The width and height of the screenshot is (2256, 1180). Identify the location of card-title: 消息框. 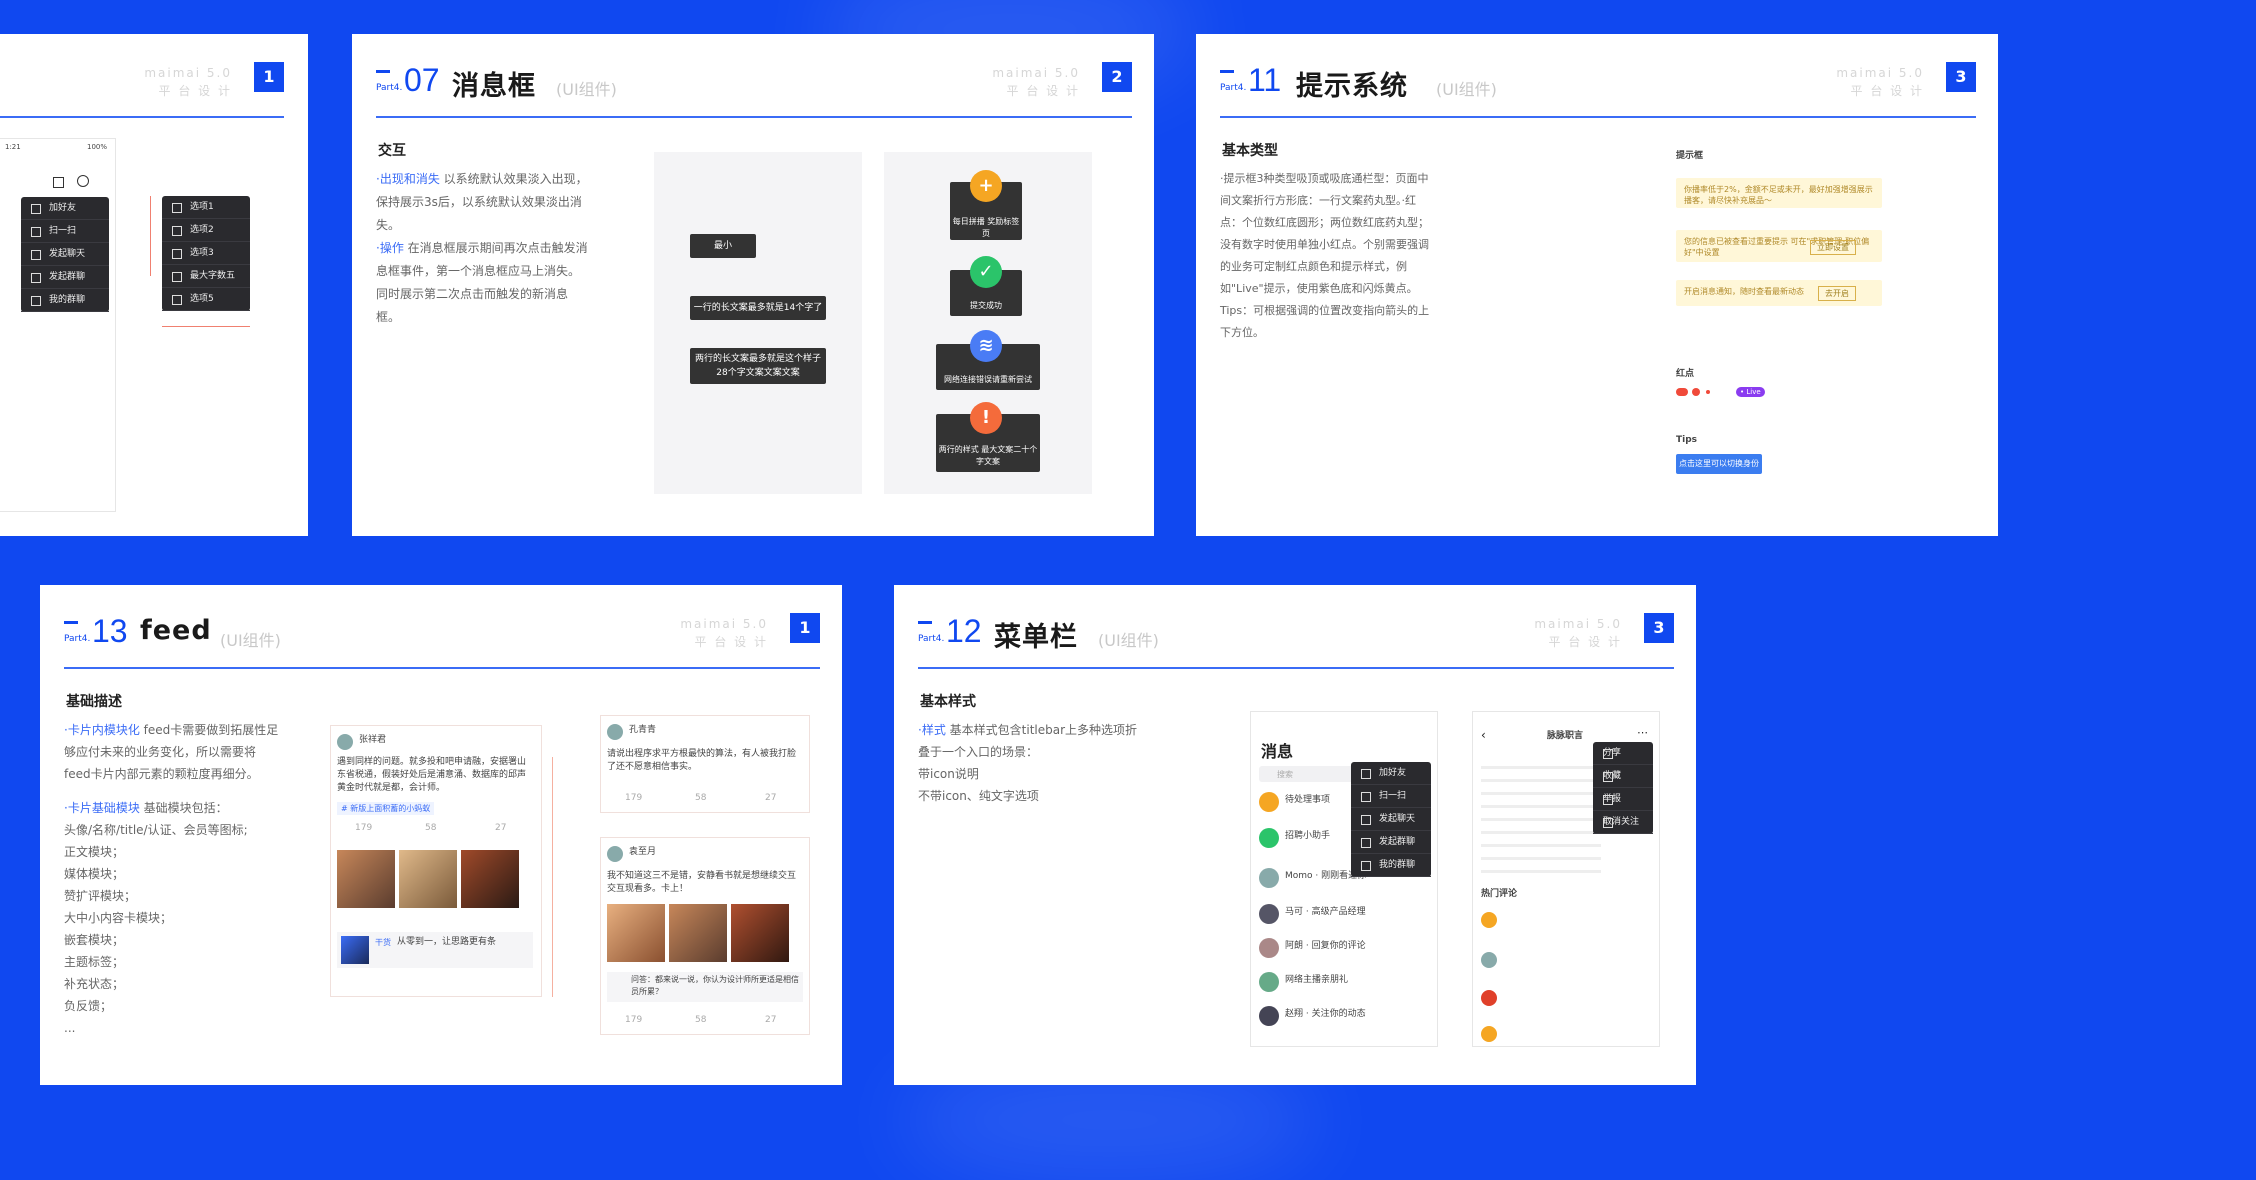
(494, 86).